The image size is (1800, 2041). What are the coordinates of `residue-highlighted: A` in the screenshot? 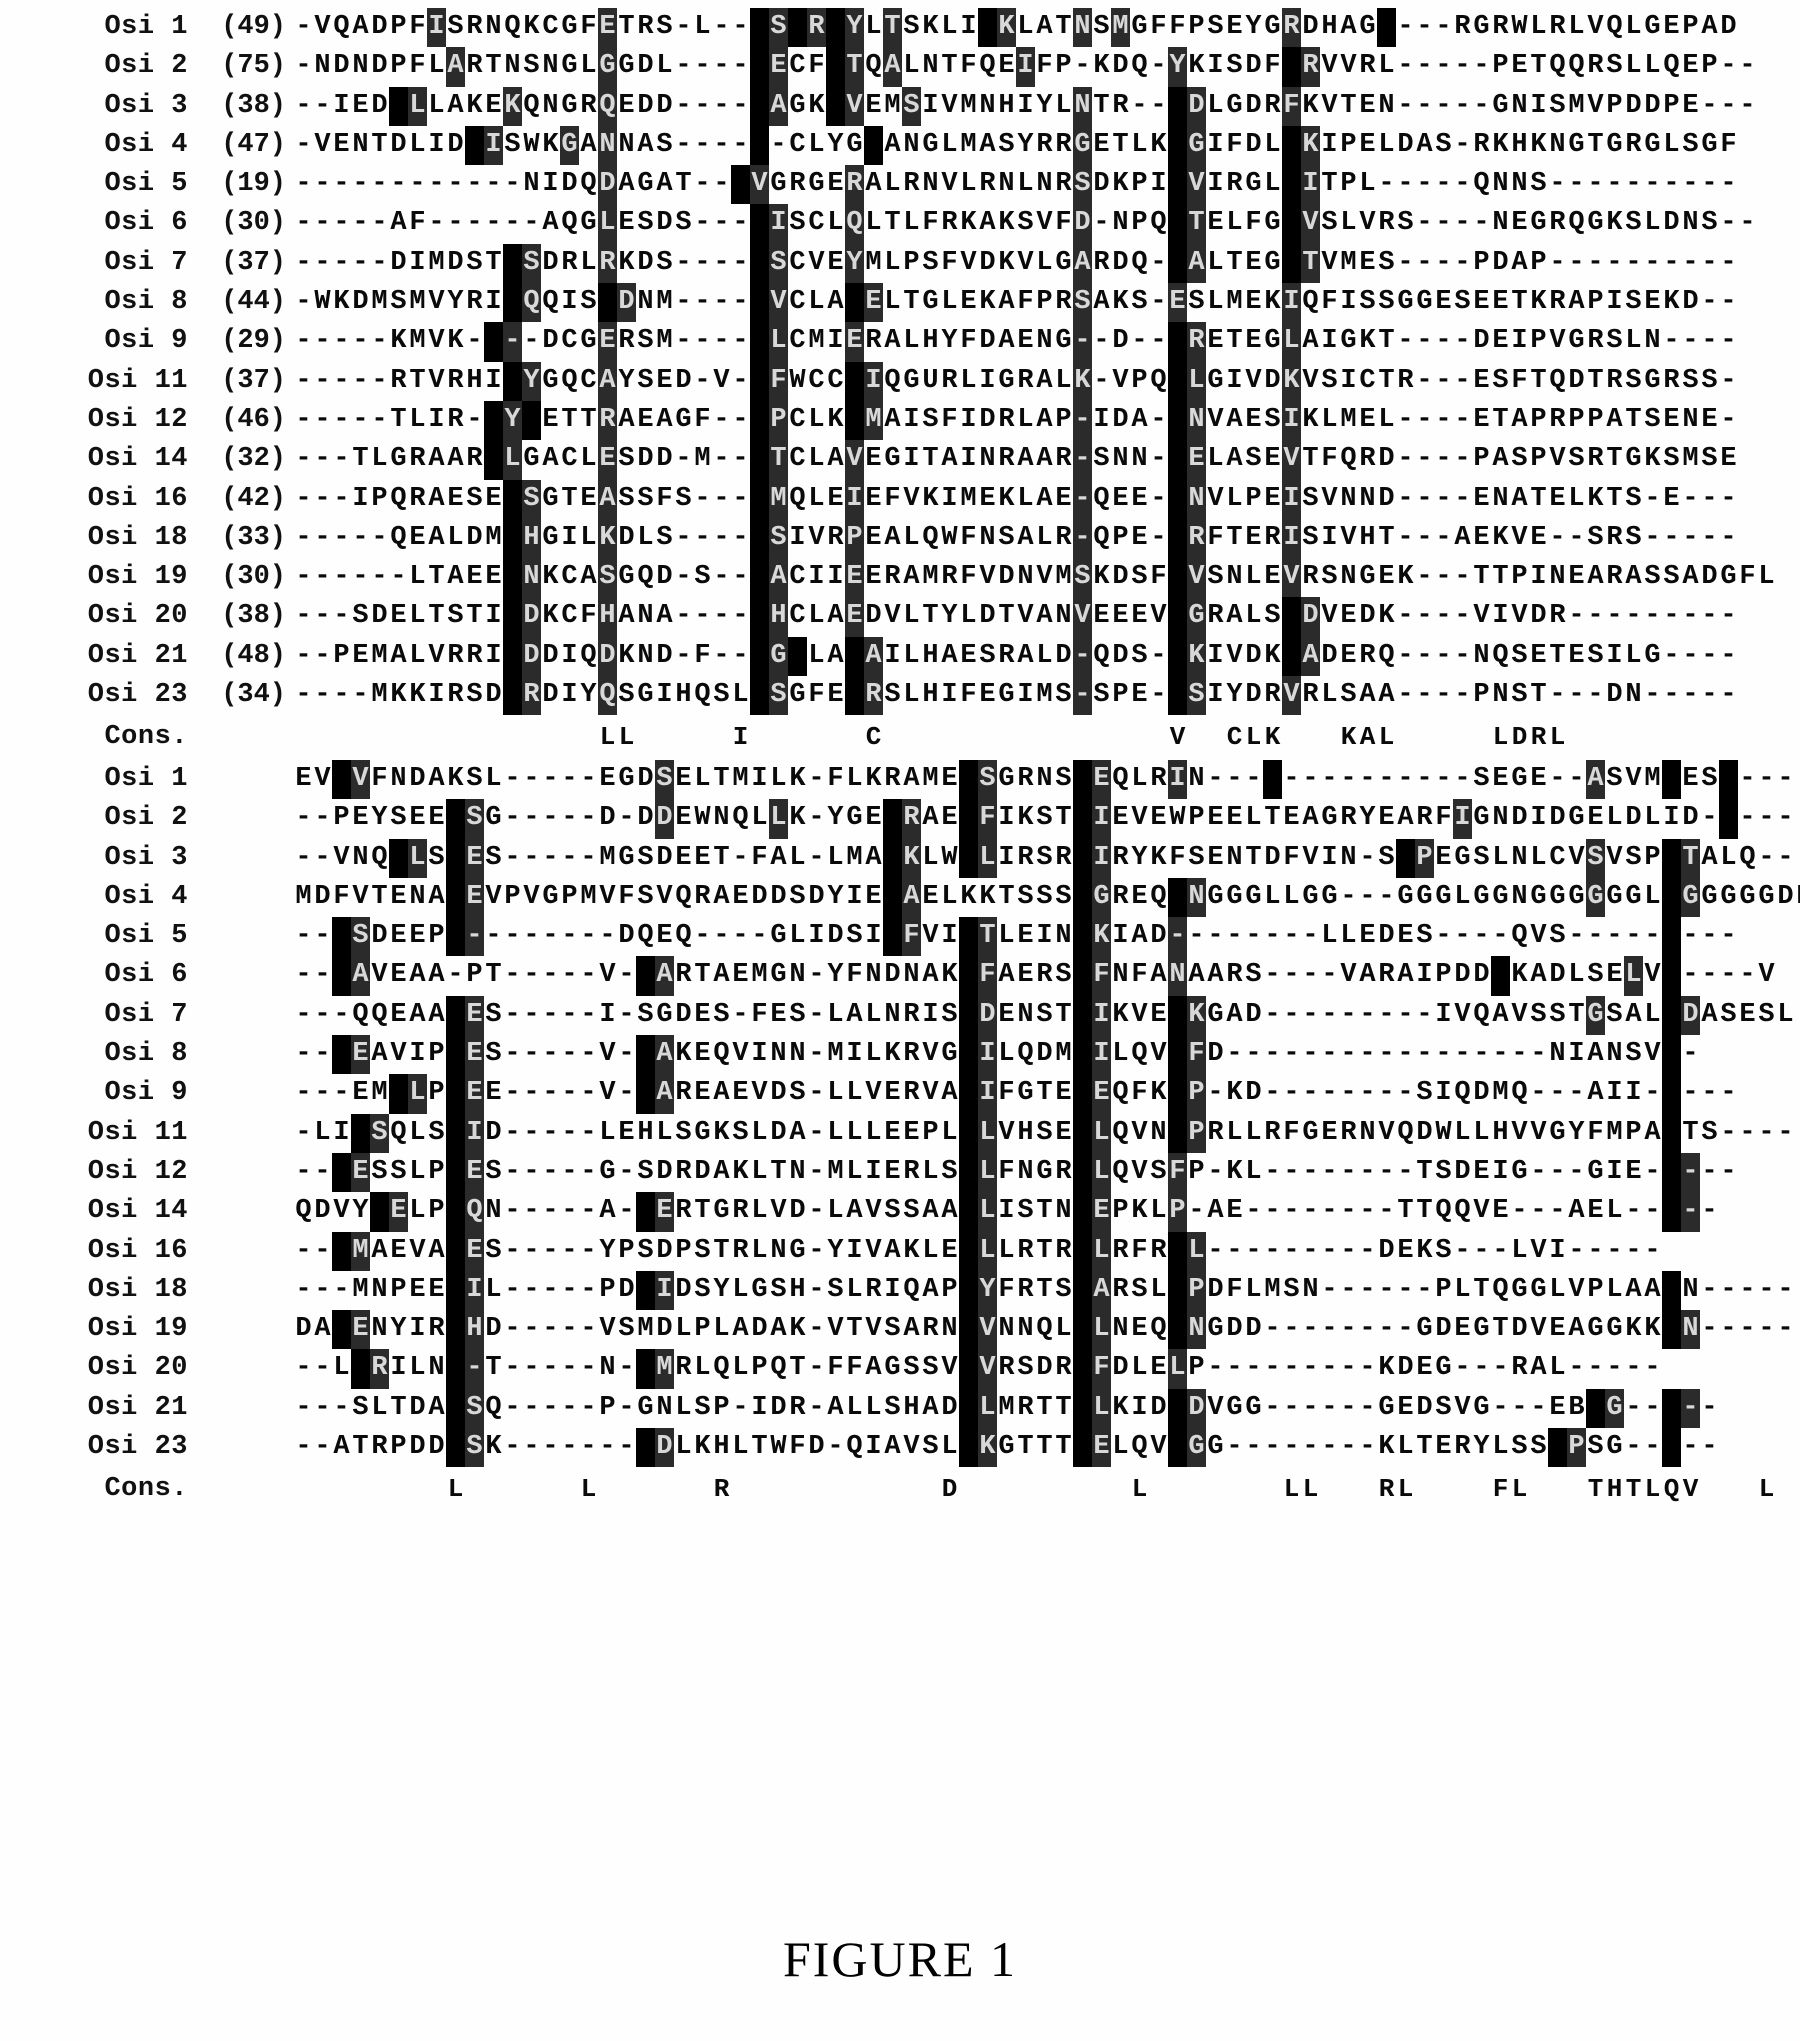 It's located at (607, 499).